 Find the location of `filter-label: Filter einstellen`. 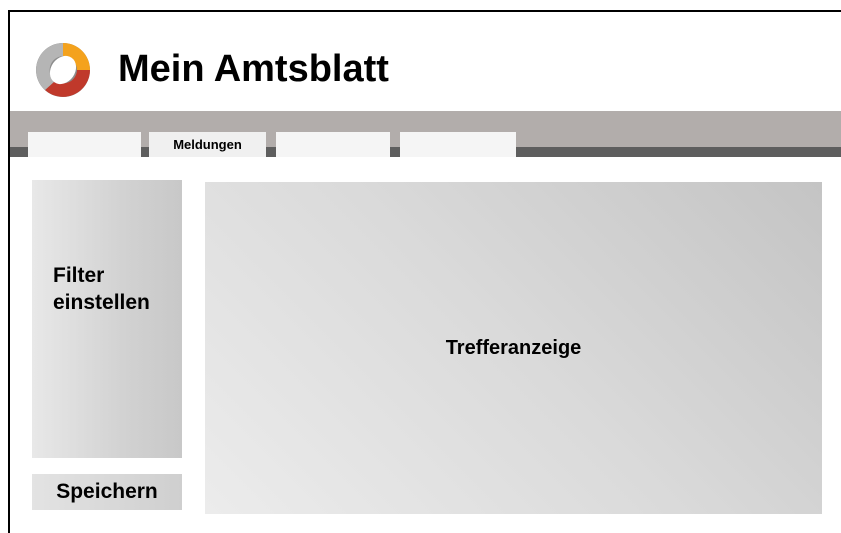

filter-label: Filter einstellen is located at coordinates (101, 289).